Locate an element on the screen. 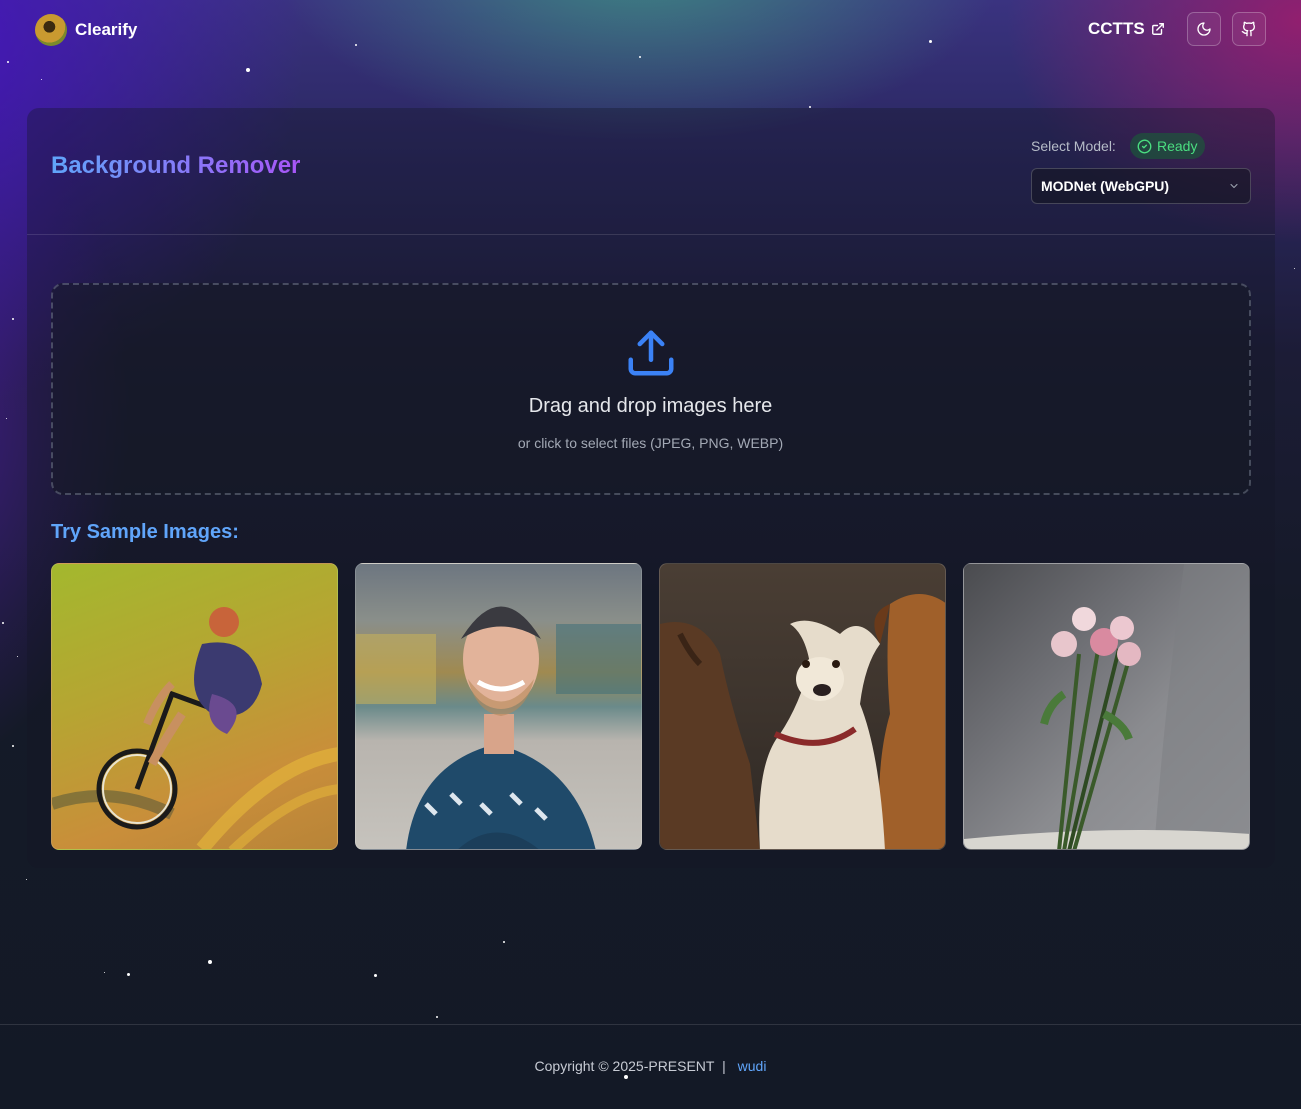 The width and height of the screenshot is (1301, 1109). roses-photo is located at coordinates (1106, 706).